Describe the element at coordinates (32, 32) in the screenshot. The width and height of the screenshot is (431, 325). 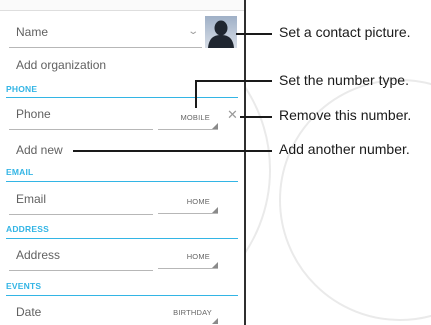
I see `name-field: Name` at that location.